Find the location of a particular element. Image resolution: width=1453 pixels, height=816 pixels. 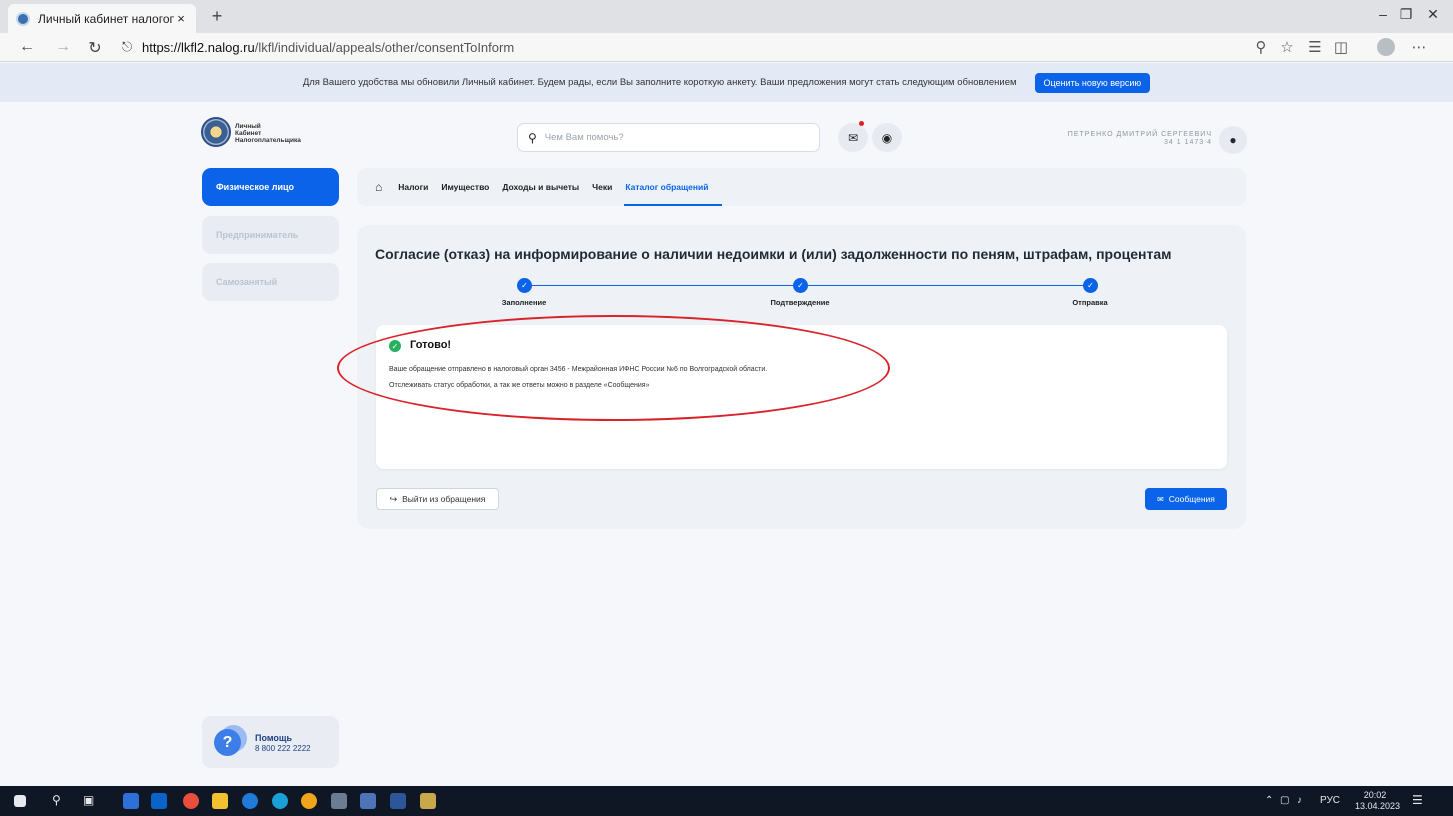

zoom-icon: ⚲ is located at coordinates (1261, 47).